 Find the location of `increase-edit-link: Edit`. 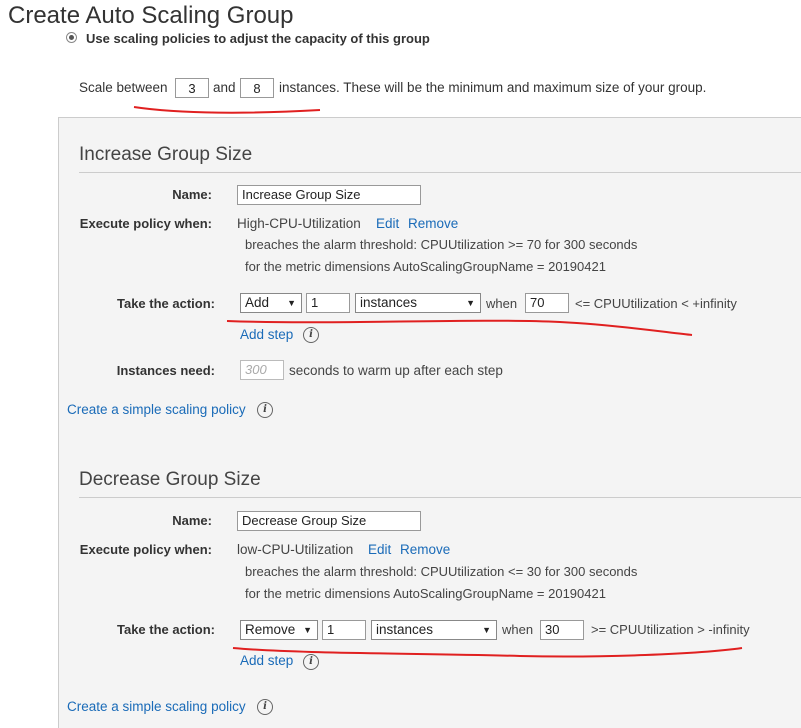

increase-edit-link: Edit is located at coordinates (387, 223).